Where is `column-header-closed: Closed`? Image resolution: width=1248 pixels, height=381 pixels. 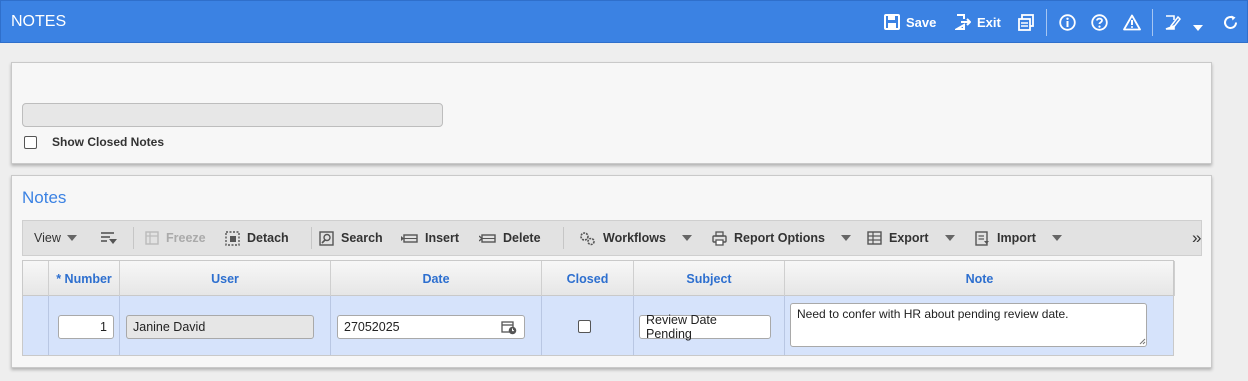
column-header-closed: Closed is located at coordinates (588, 278).